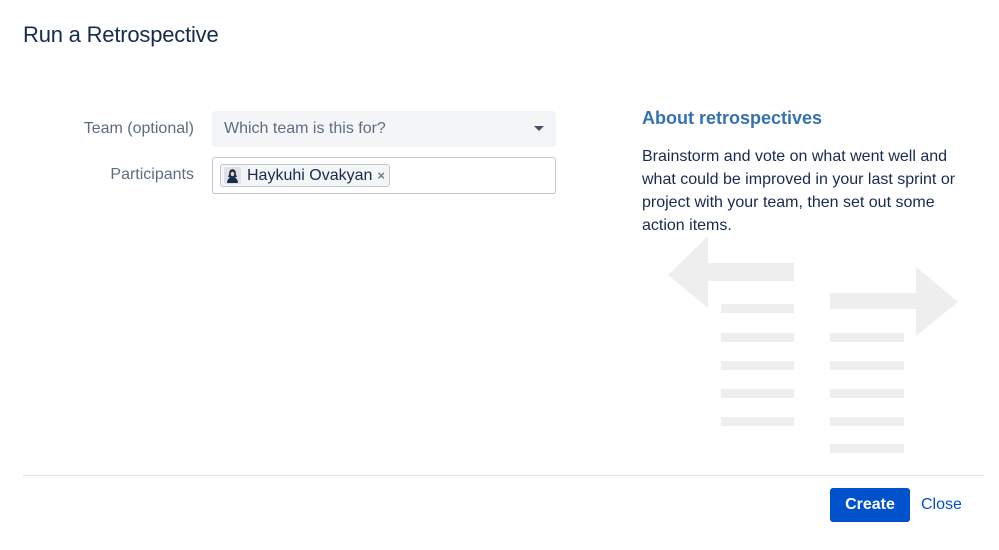 The width and height of the screenshot is (999, 550). Describe the element at coordinates (121, 34) in the screenshot. I see `dialog-title: Run a Retrospective` at that location.